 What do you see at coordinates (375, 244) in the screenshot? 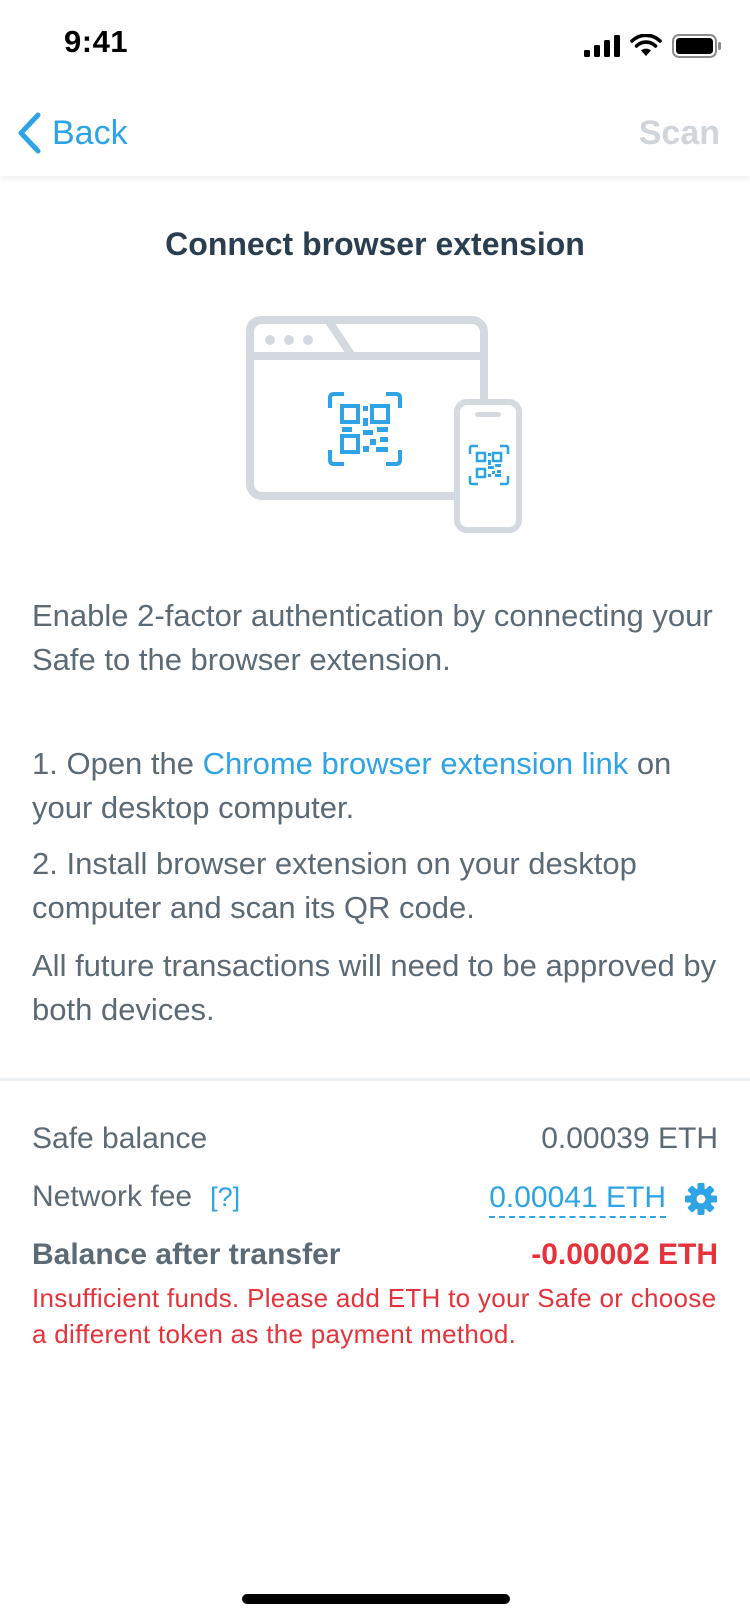
I see `page-title: Connect browser extension` at bounding box center [375, 244].